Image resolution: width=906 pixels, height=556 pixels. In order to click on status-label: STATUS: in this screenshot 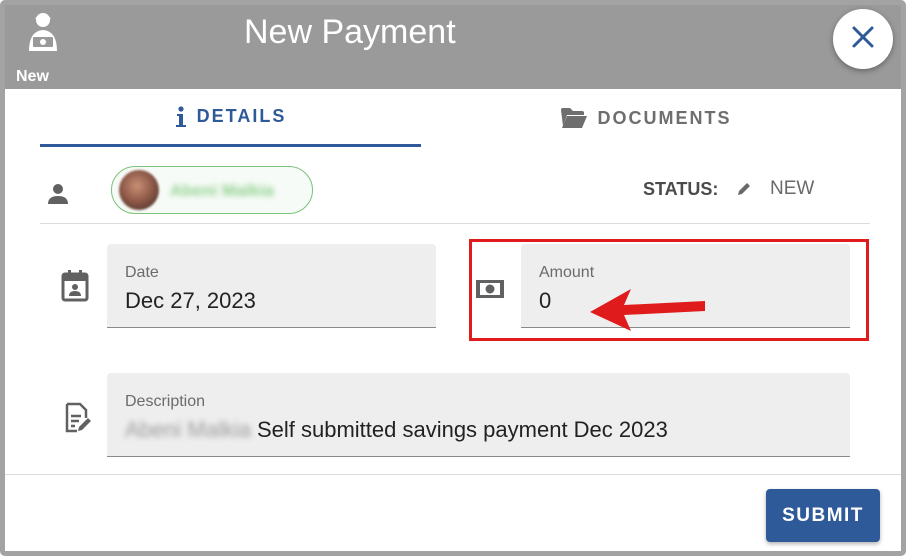, I will do `click(681, 189)`.